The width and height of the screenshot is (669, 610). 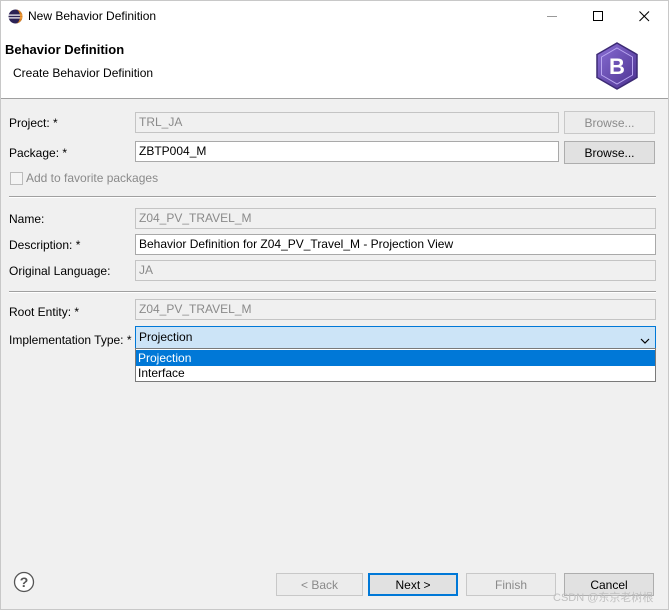 I want to click on help-icon: ?, so click(x=24, y=582).